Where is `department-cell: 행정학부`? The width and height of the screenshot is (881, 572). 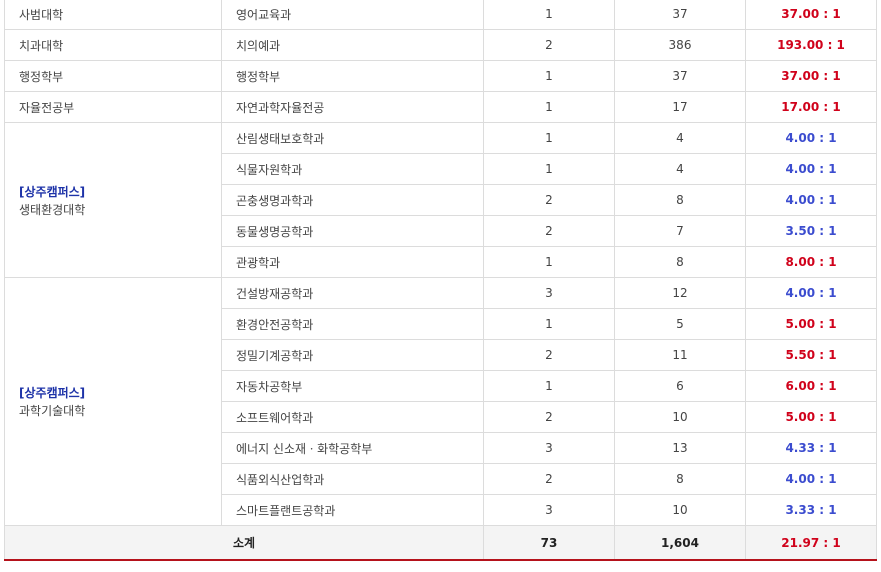
department-cell: 행정학부 is located at coordinates (352, 76).